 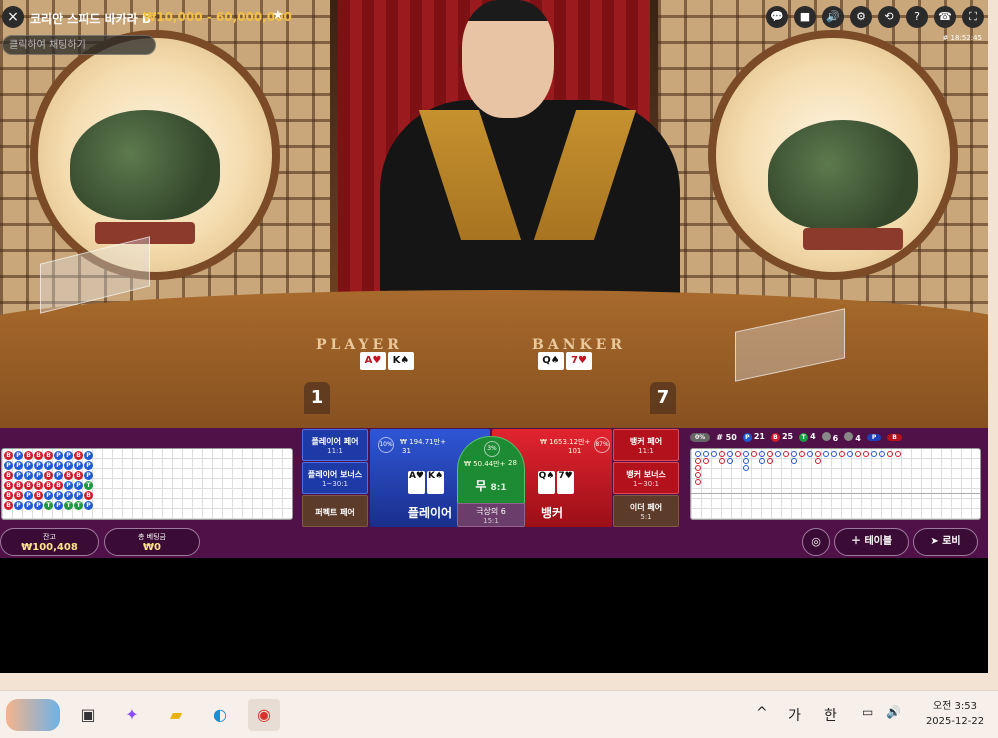 What do you see at coordinates (835, 493) in the screenshot?
I see `road-divider` at bounding box center [835, 493].